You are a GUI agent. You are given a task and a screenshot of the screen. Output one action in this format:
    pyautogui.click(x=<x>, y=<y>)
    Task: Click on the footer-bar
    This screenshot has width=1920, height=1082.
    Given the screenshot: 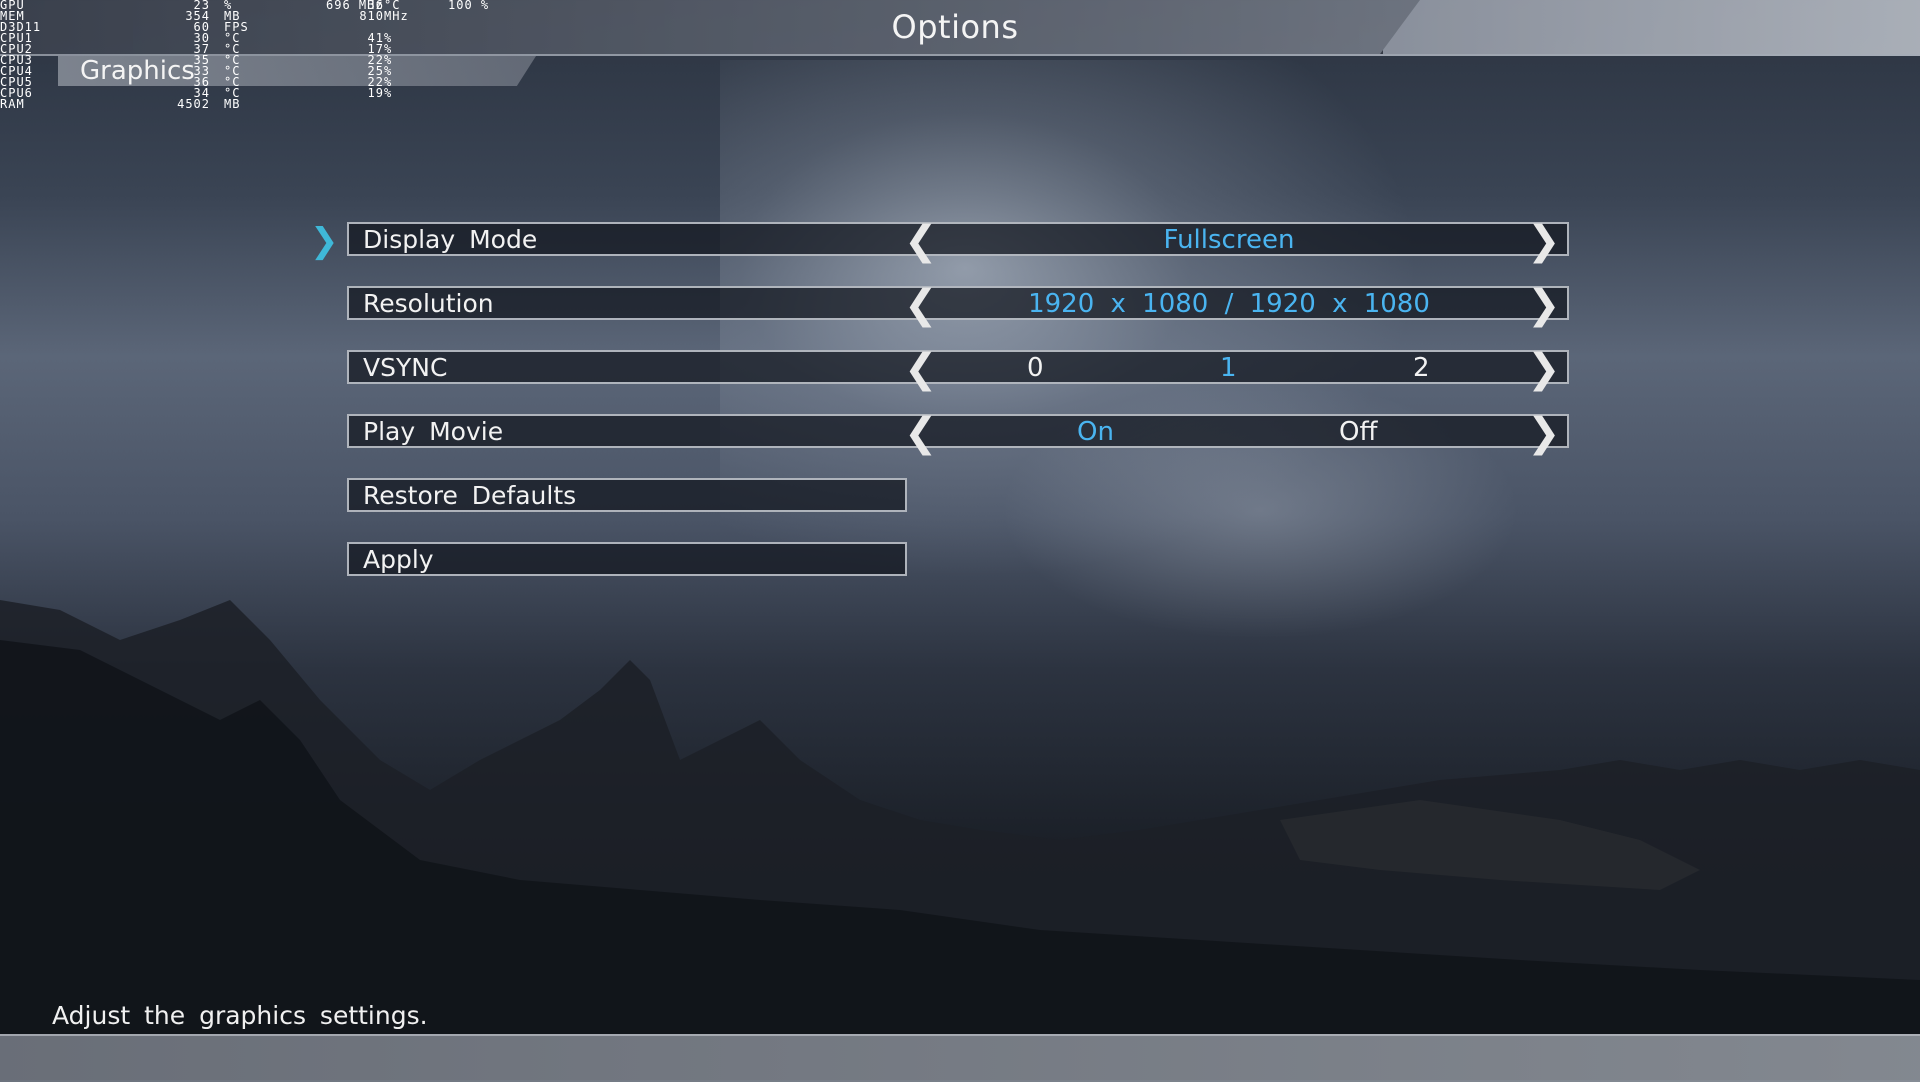 What is the action you would take?
    pyautogui.click(x=960, y=1058)
    